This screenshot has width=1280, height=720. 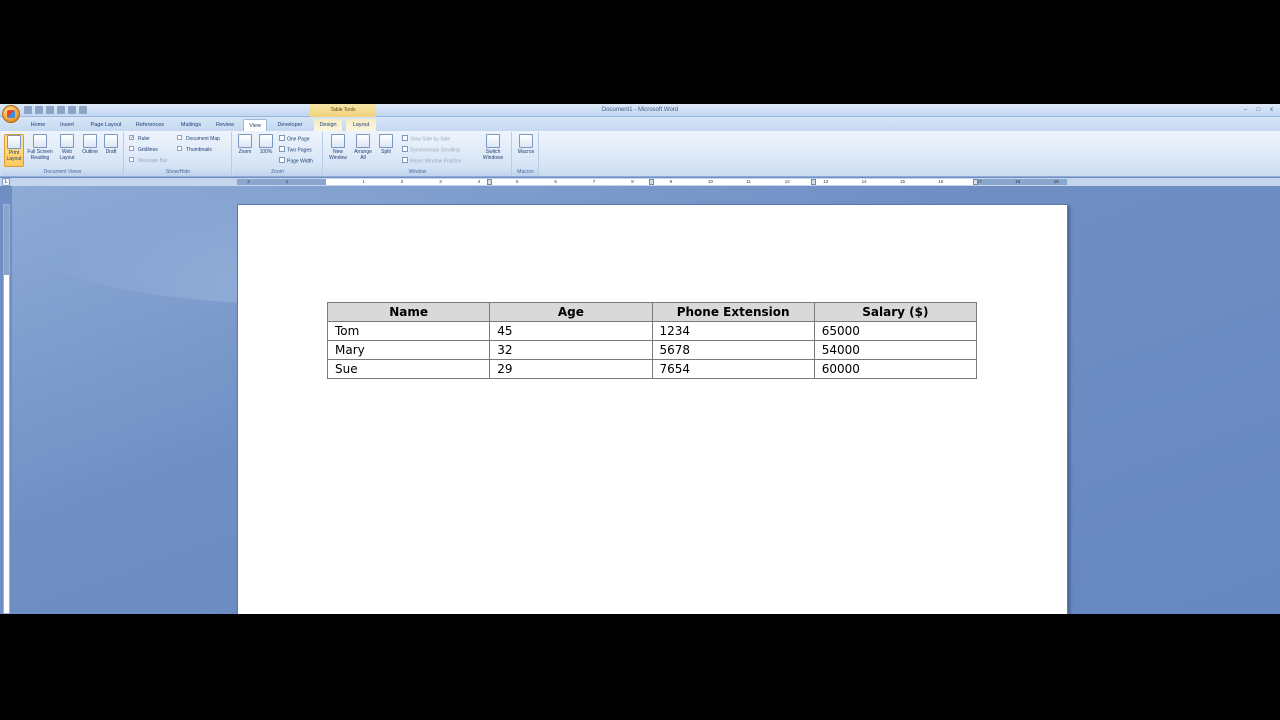 What do you see at coordinates (67, 125) in the screenshot?
I see `tab-insert: Insert` at bounding box center [67, 125].